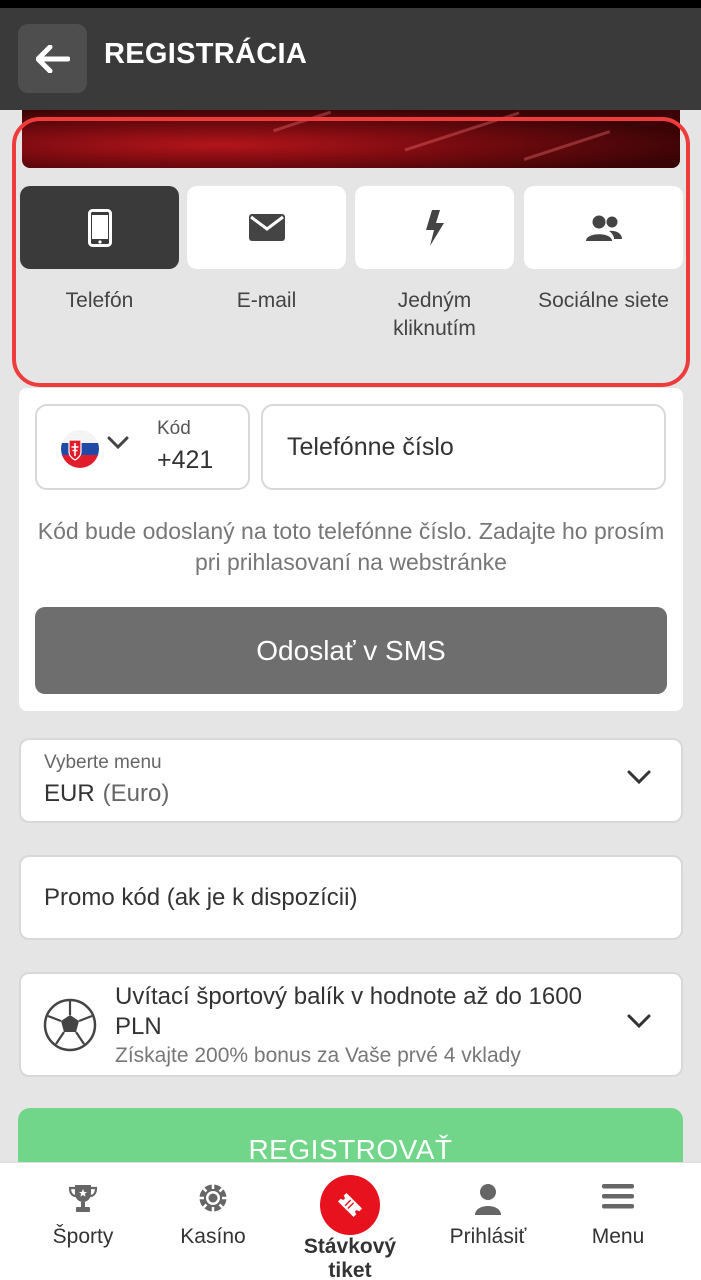 Image resolution: width=701 pixels, height=1280 pixels. I want to click on method-label: E-mail, so click(266, 300).